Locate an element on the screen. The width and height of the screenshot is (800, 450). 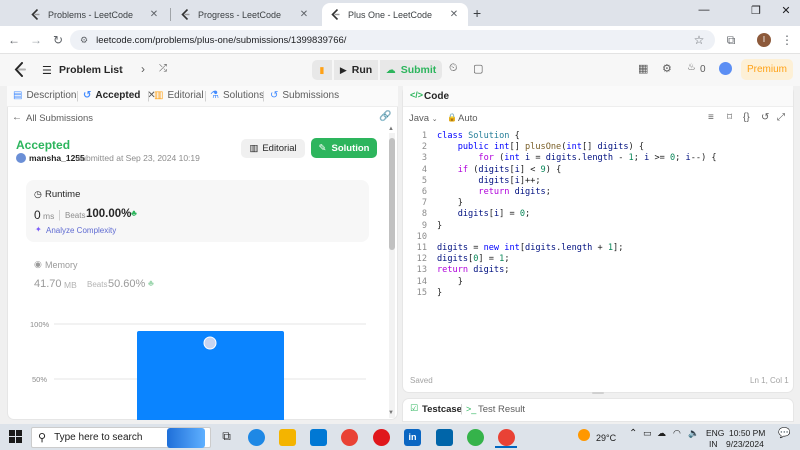
leetcode-logo-icon is located at coordinates (20, 71).